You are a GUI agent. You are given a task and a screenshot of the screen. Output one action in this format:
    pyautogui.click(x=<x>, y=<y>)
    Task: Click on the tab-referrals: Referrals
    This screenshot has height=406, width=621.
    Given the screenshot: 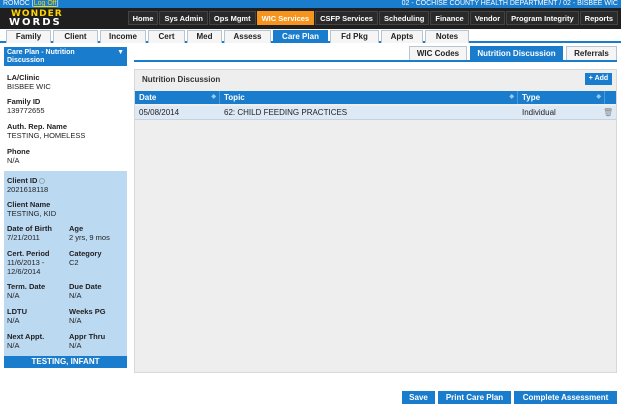 What is the action you would take?
    pyautogui.click(x=591, y=53)
    